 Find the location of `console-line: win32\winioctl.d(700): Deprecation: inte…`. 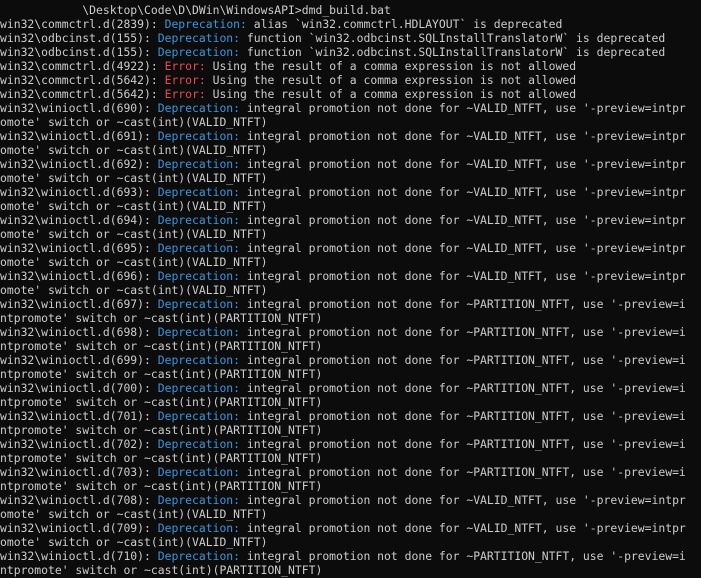

console-line: win32\winioctl.d(700): Deprecation: inte… is located at coordinates (343, 388).